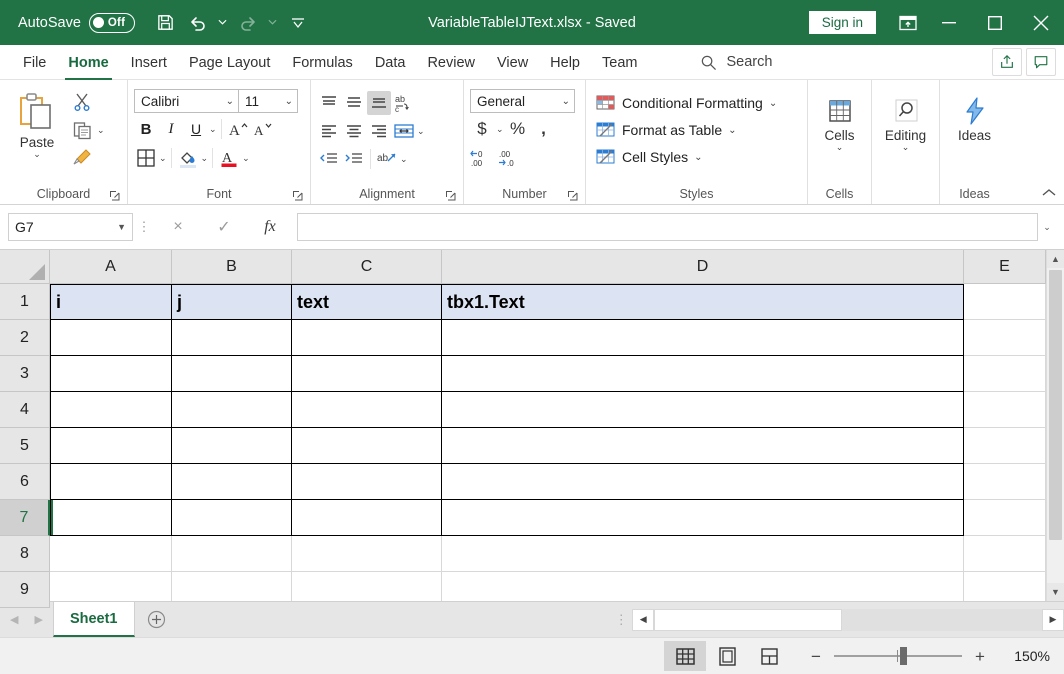 The height and width of the screenshot is (674, 1064). I want to click on zoom-out-button: −, so click(816, 656).